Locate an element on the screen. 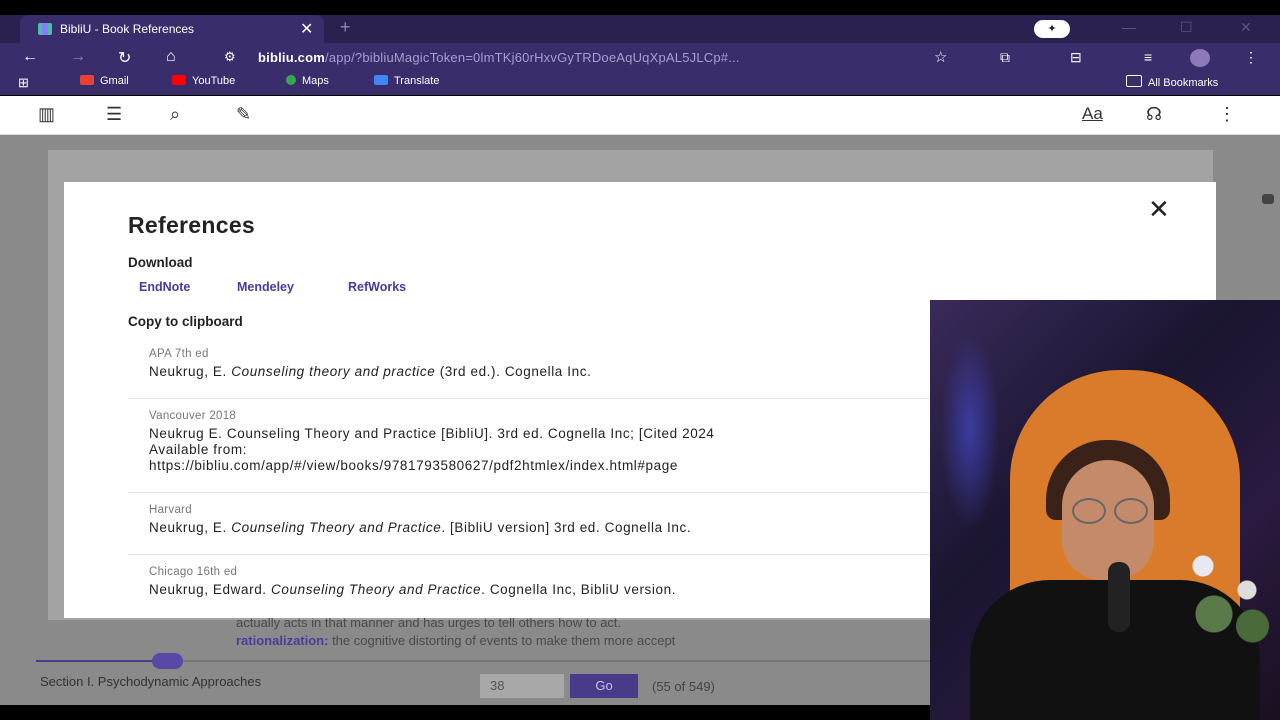  font-settings-button: Aa is located at coordinates (1092, 114).